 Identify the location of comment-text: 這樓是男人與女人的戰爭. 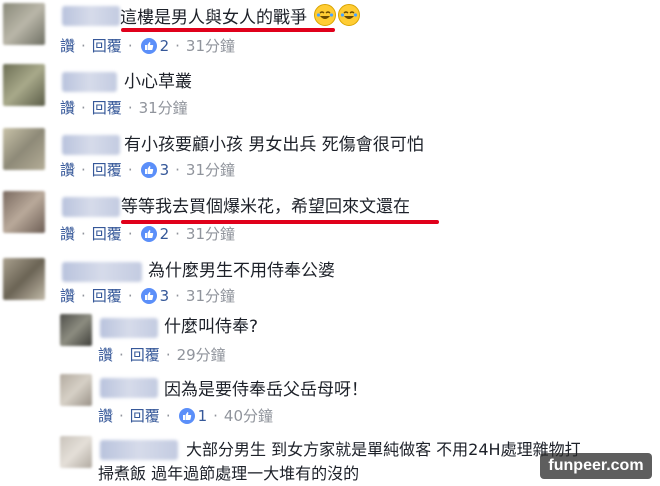
(240, 17).